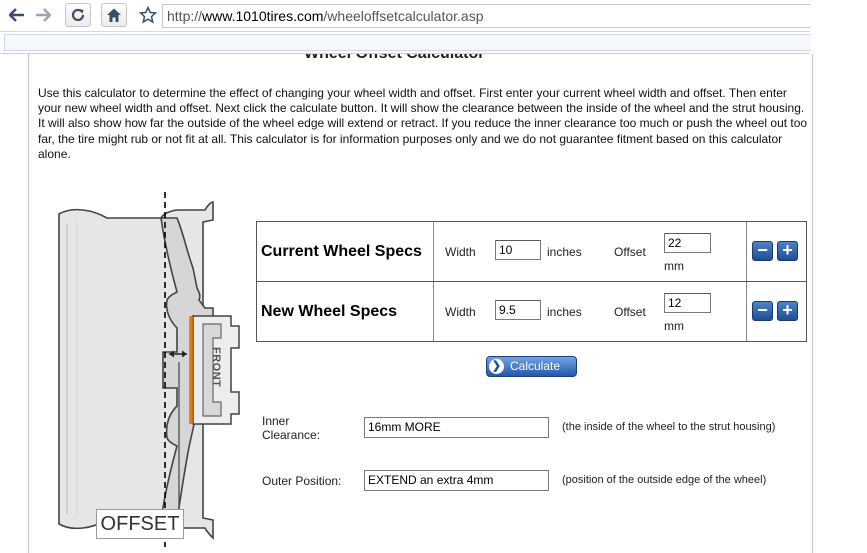 The height and width of the screenshot is (553, 867). I want to click on url-scheme: http://, so click(185, 16).